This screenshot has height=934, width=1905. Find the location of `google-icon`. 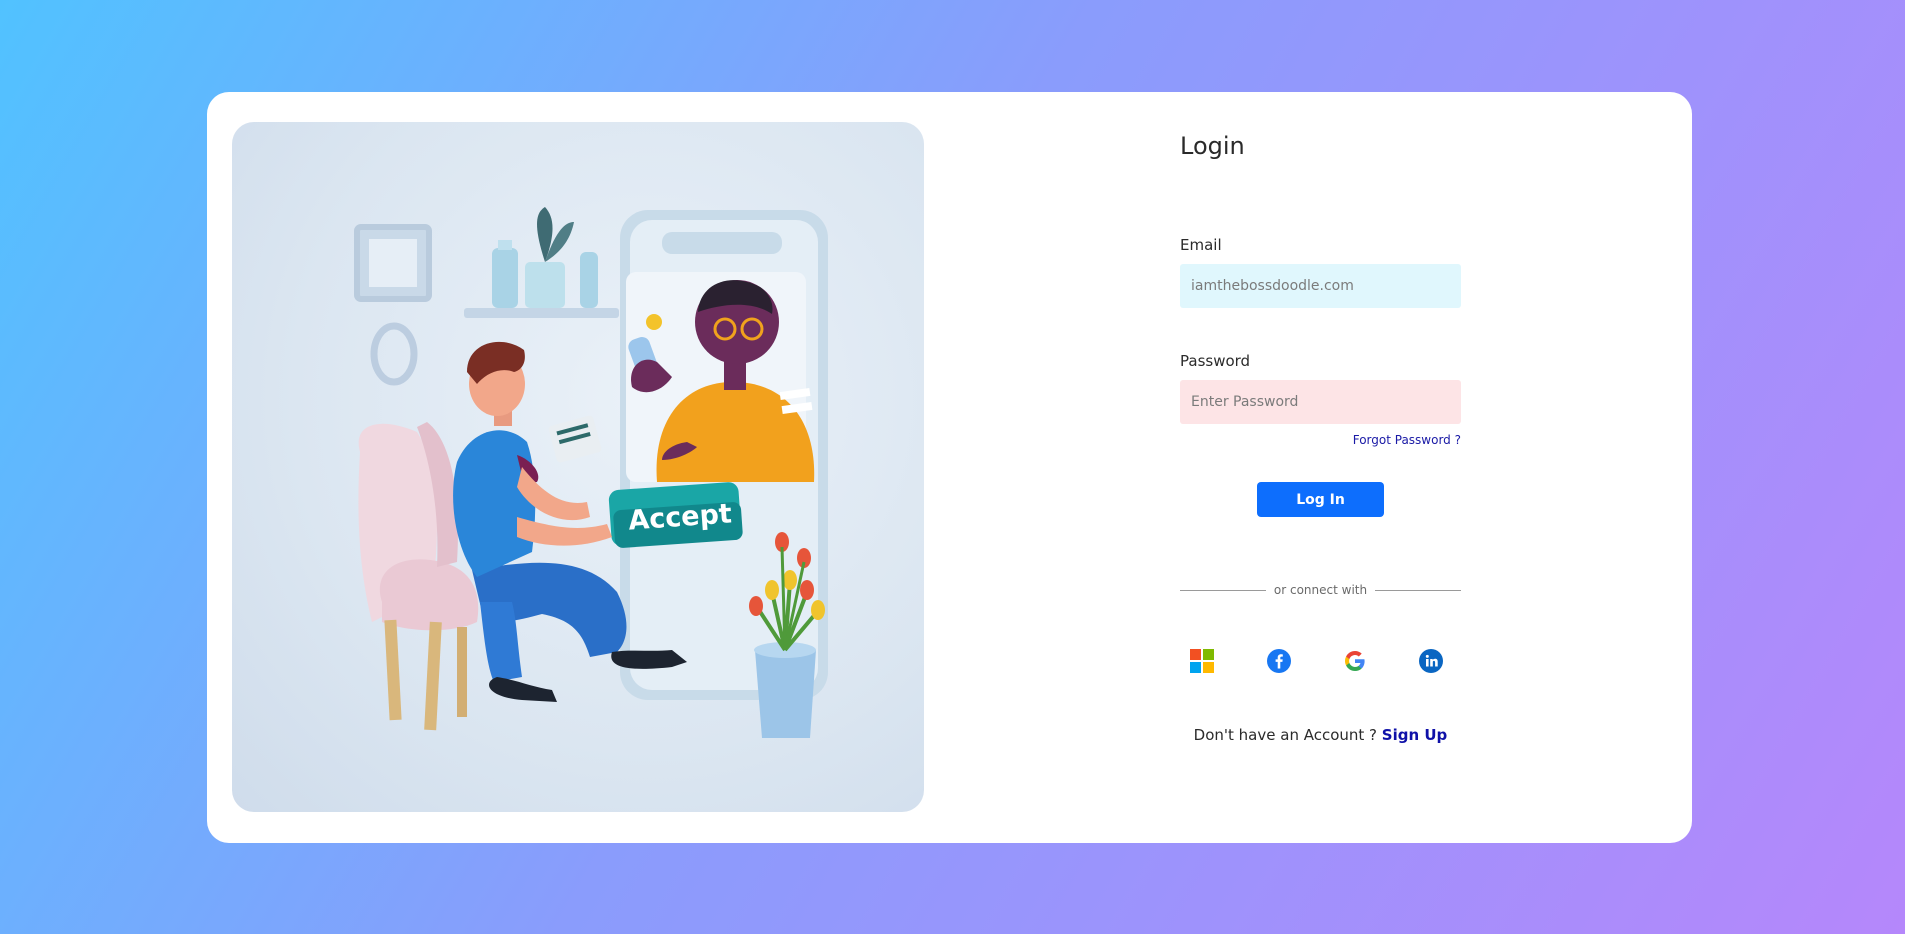

google-icon is located at coordinates (1355, 661).